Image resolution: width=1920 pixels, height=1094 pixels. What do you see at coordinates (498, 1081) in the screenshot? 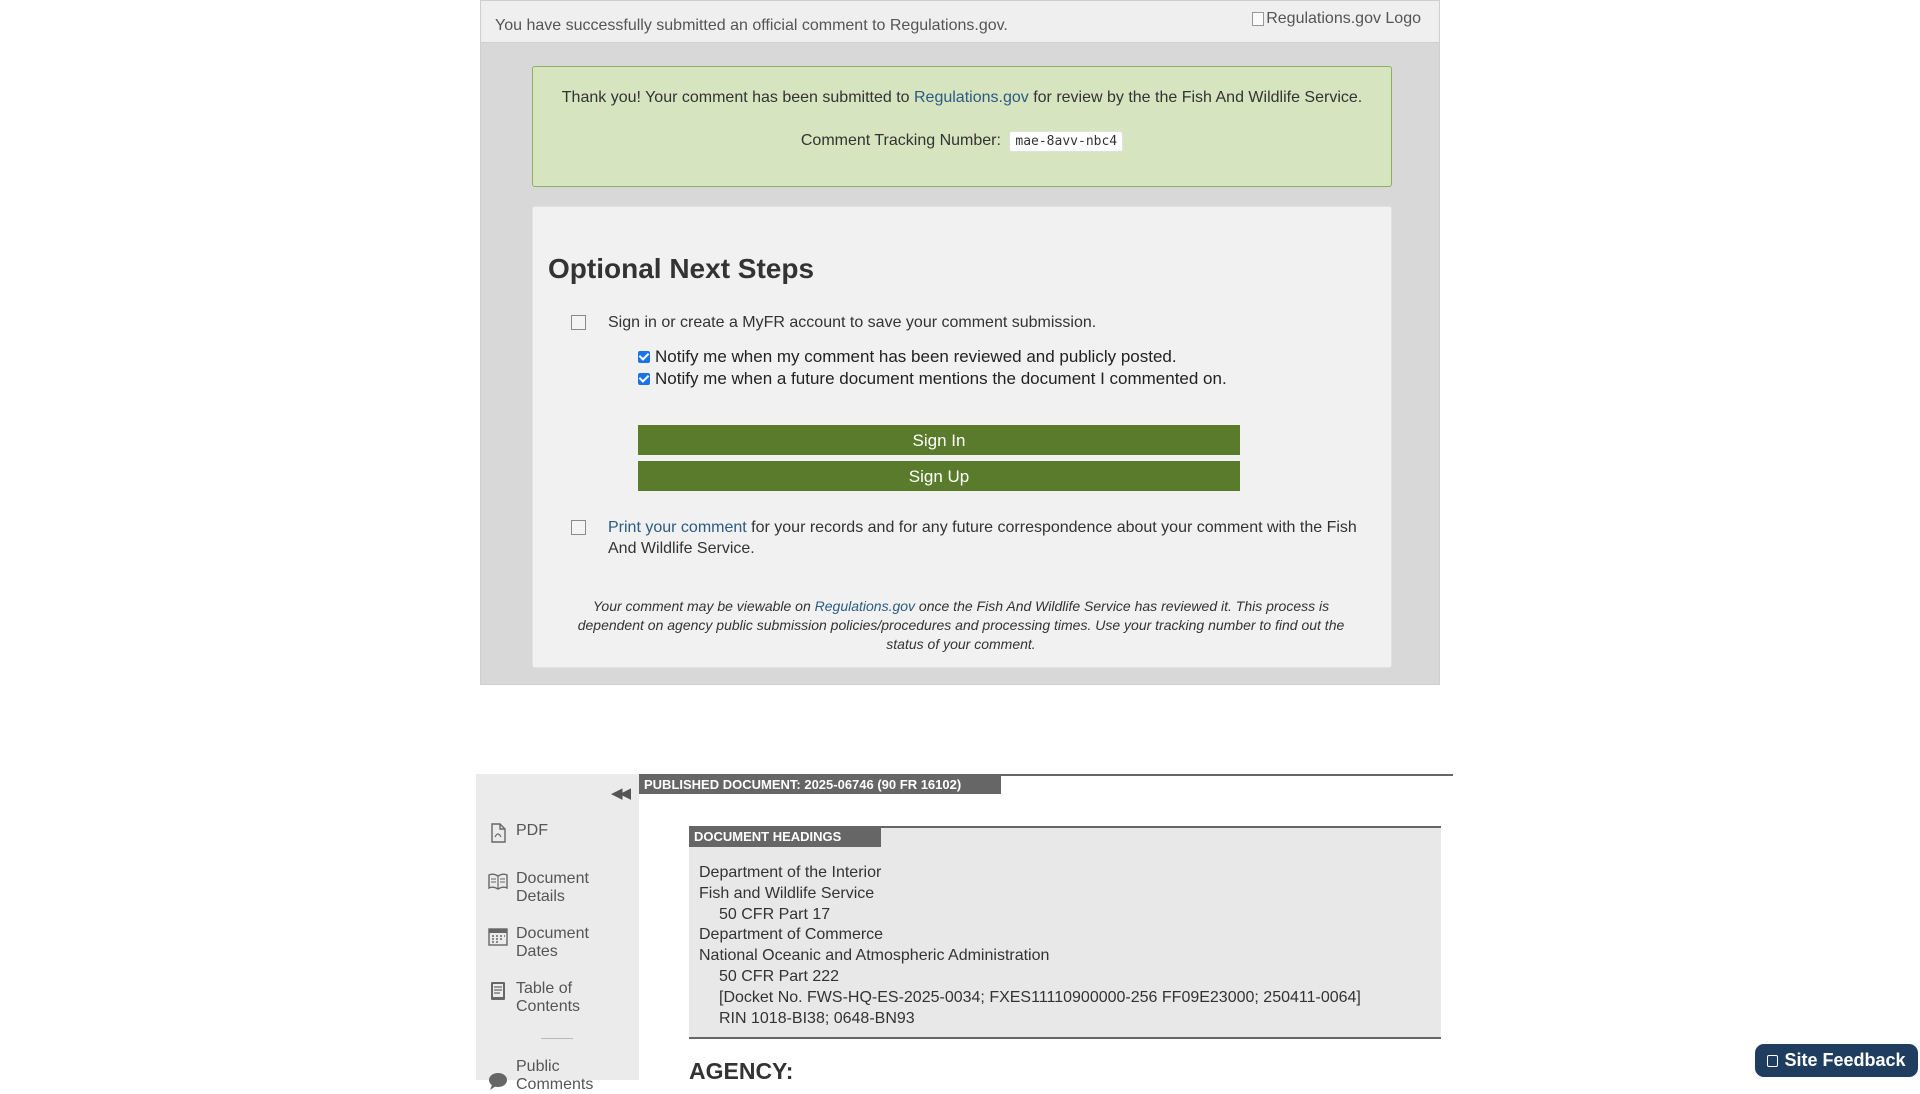
I see `comment-icon` at bounding box center [498, 1081].